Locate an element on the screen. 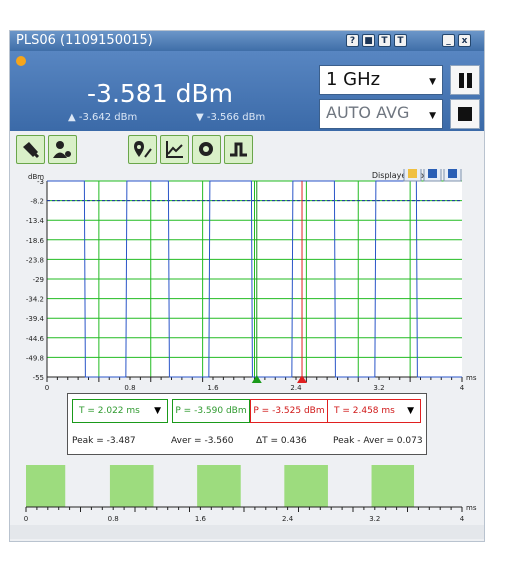  gear-icon is located at coordinates (206, 149).